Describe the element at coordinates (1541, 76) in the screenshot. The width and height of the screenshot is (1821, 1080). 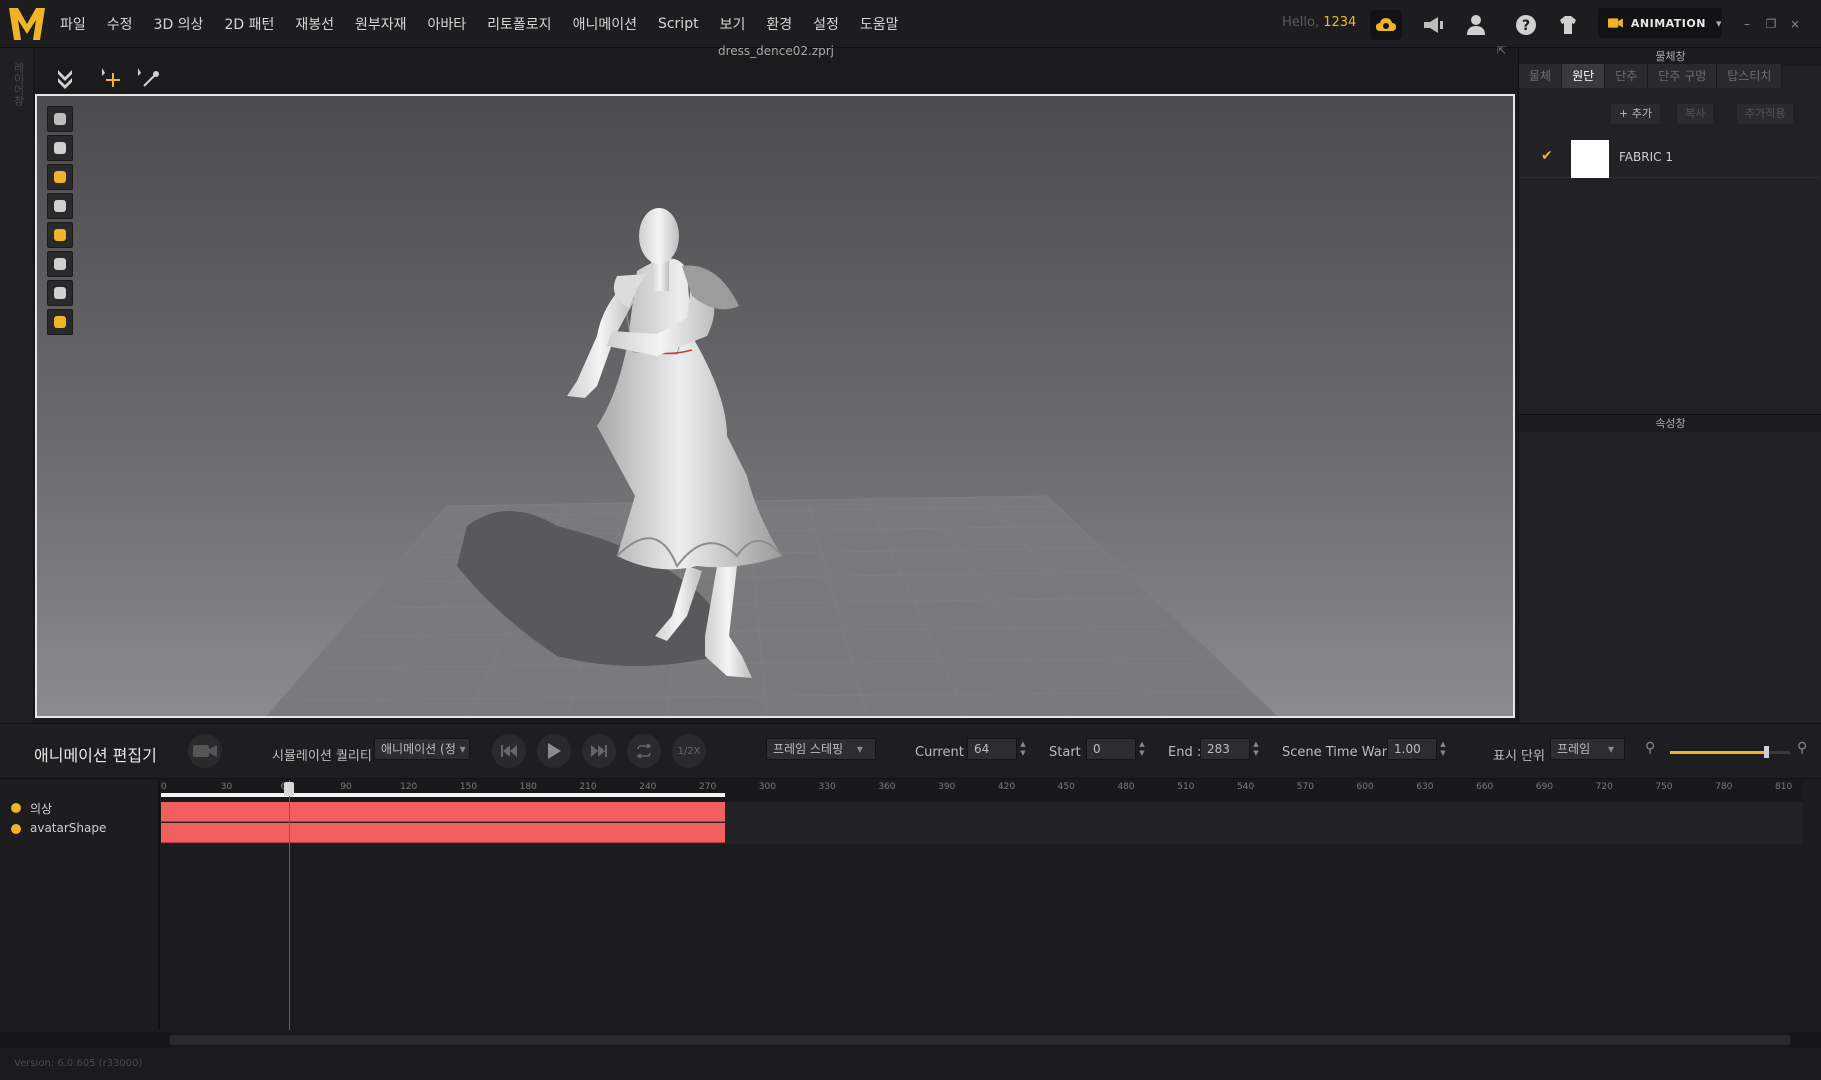
I see `tab-0: 물체` at that location.